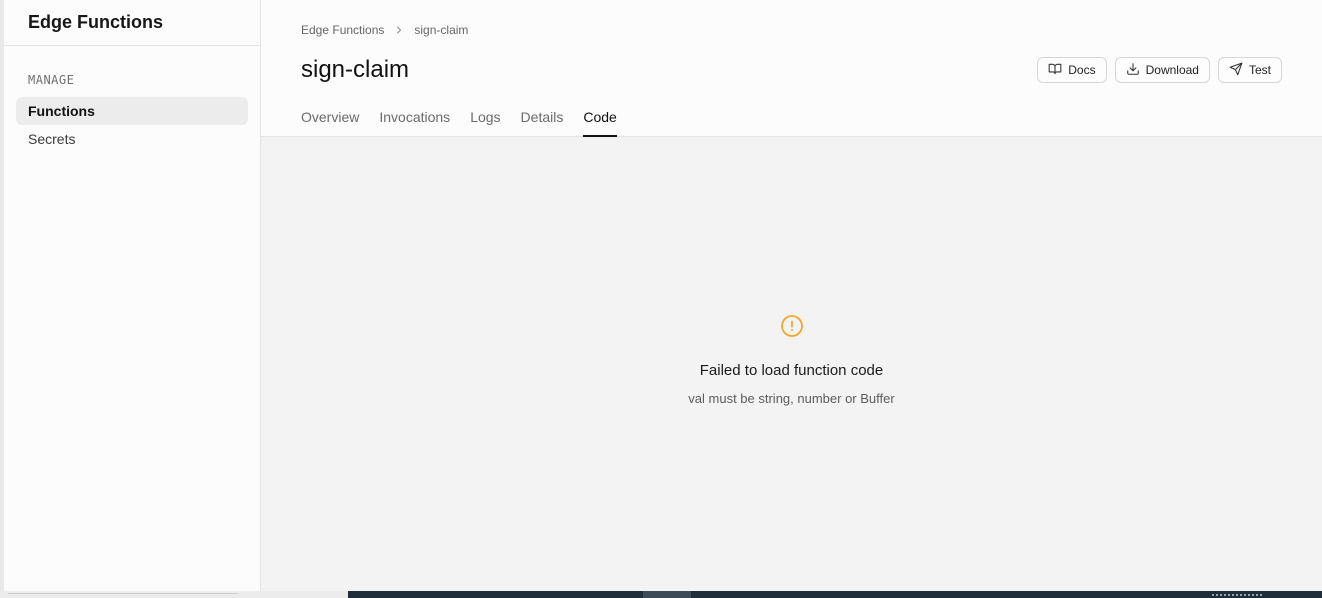 Image resolution: width=1322 pixels, height=598 pixels. Describe the element at coordinates (667, 594) in the screenshot. I see `taskbar-app-thumb` at that location.